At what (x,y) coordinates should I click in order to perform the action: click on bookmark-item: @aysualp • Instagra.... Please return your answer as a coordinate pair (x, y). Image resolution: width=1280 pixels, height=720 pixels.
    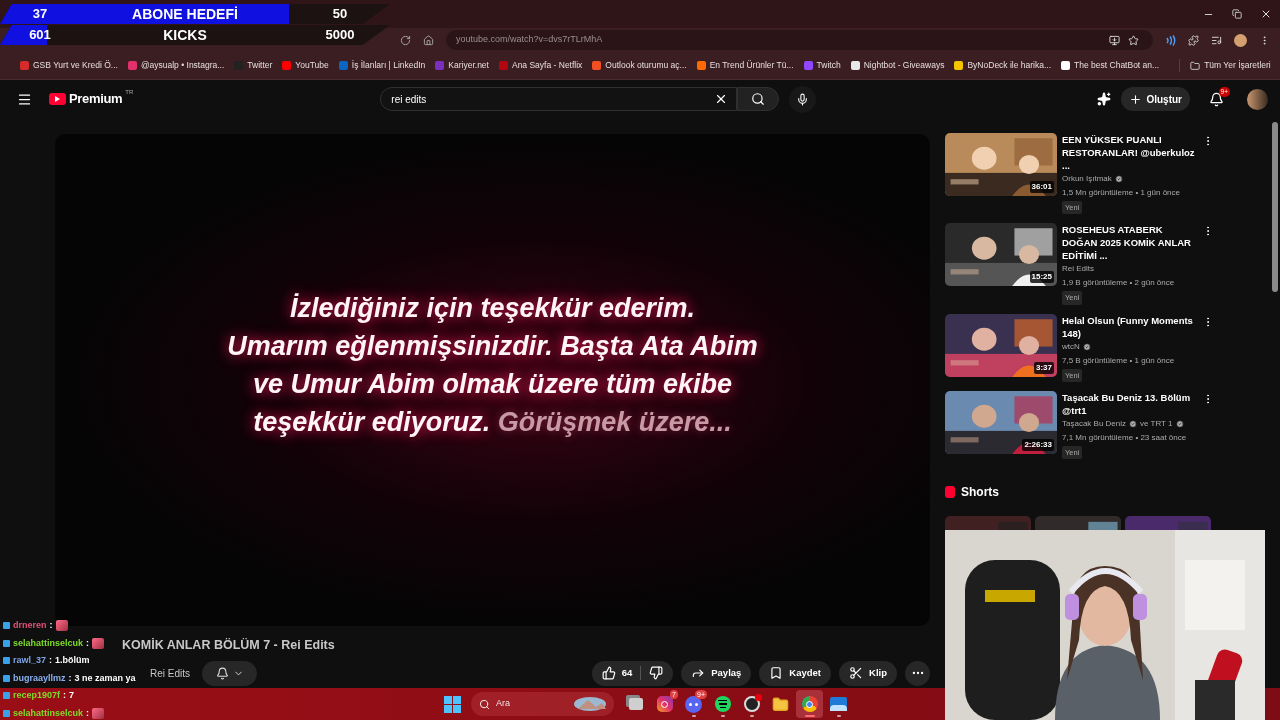
    Looking at the image, I should click on (176, 65).